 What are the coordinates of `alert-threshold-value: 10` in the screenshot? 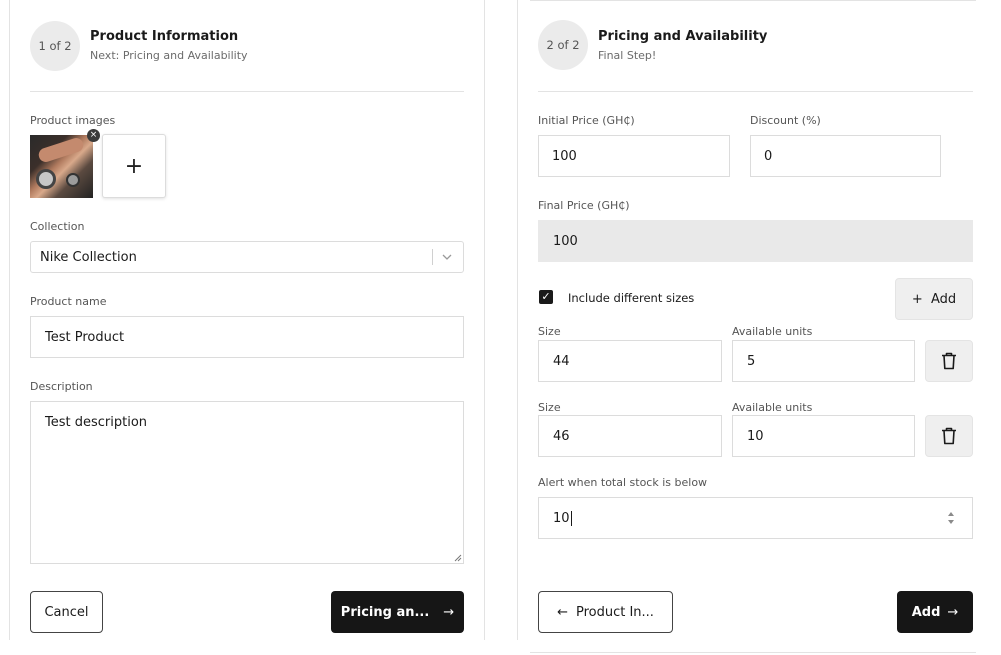 It's located at (561, 518).